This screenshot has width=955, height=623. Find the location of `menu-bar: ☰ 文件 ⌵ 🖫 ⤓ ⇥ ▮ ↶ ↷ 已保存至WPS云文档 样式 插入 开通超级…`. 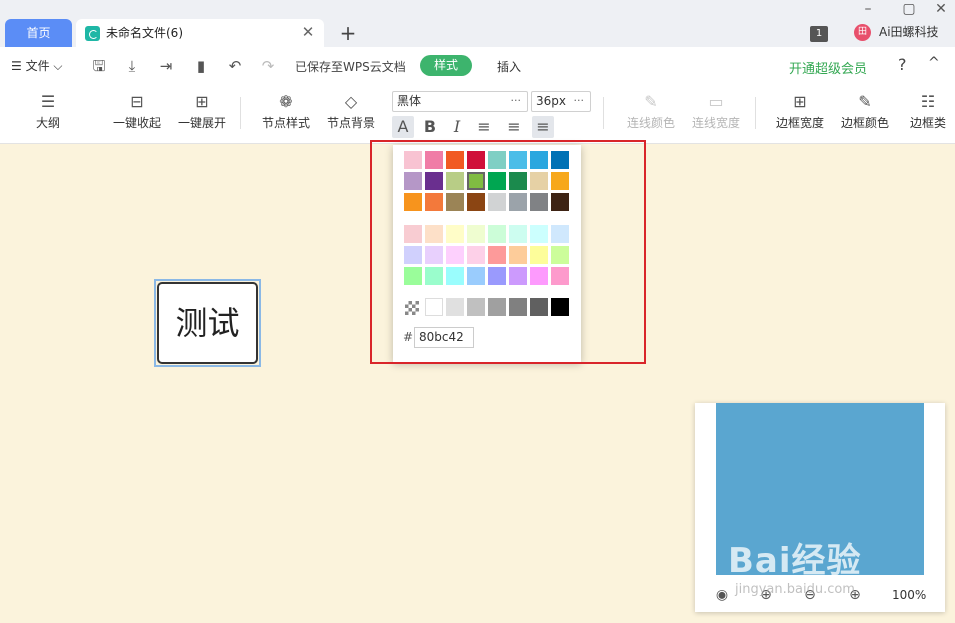

menu-bar: ☰ 文件 ⌵ 🖫 ⤓ ⇥ ▮ ↶ ↷ 已保存至WPS云文档 样式 插入 开通超级… is located at coordinates (477, 66).